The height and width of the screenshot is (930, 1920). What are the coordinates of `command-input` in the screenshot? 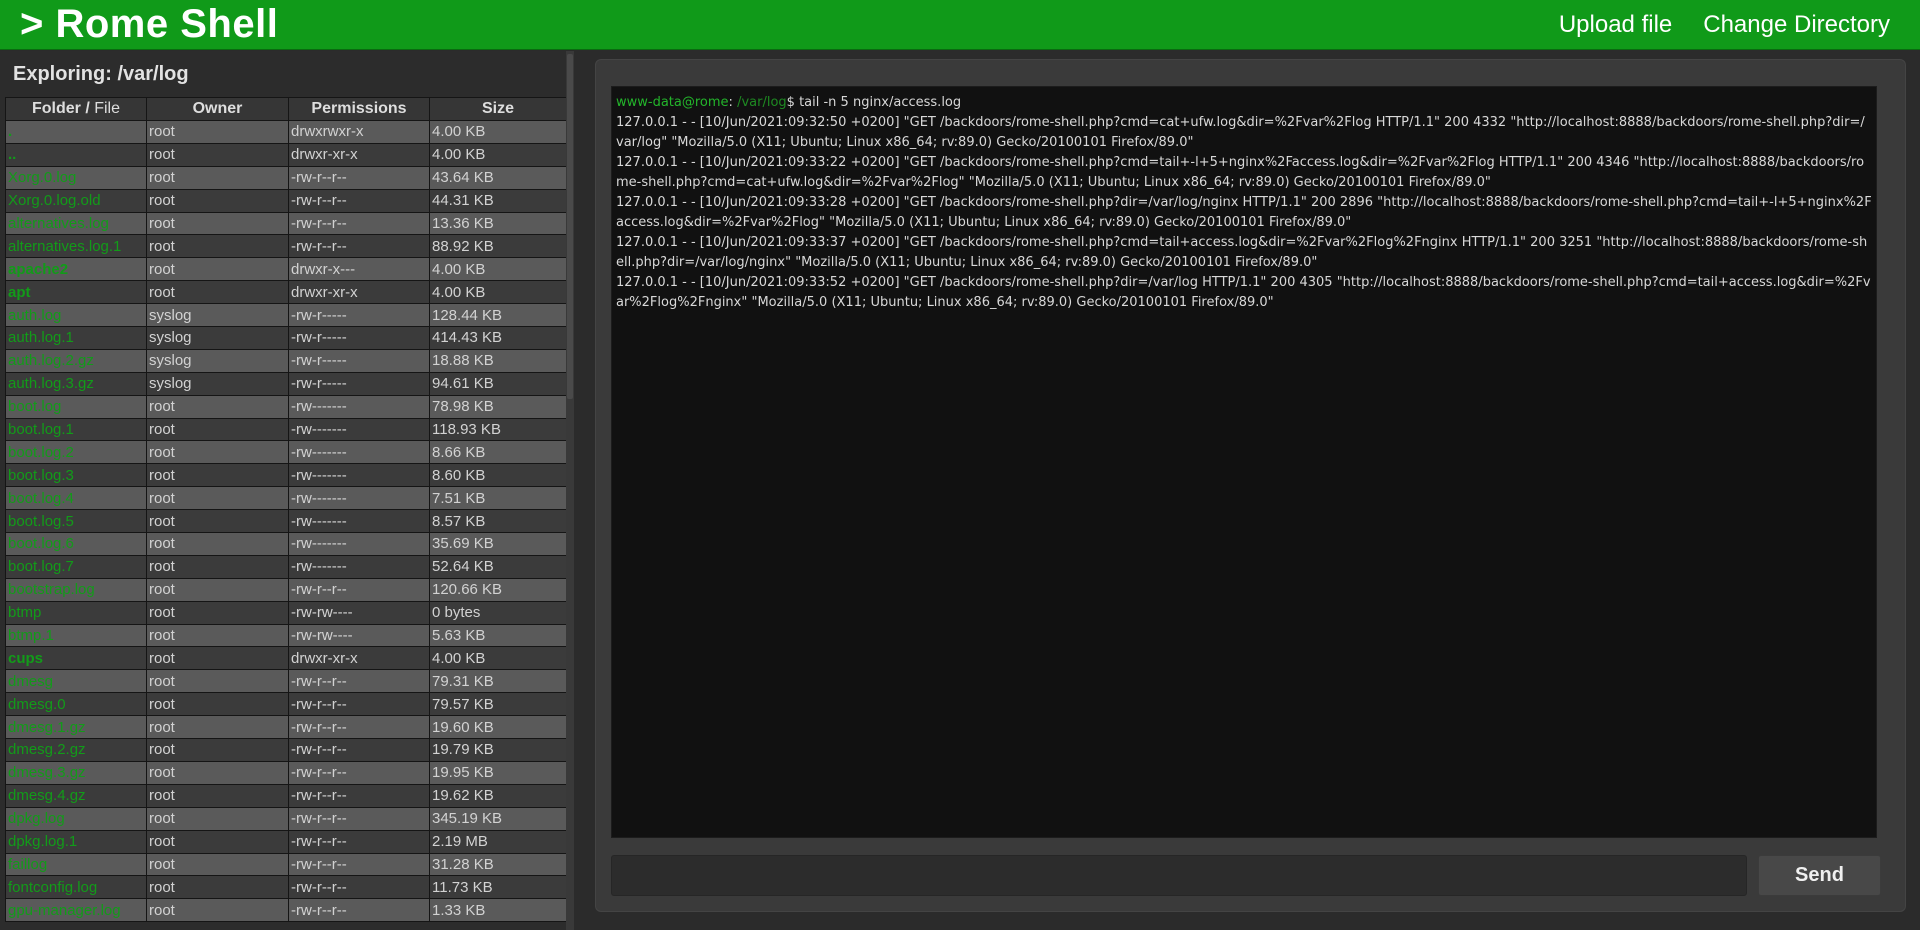 It's located at (1179, 875).